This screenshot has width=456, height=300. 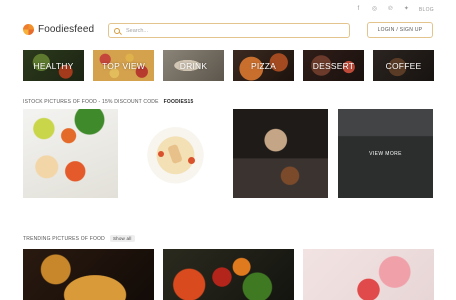 I want to click on category-label: PIZZA, so click(x=263, y=65).